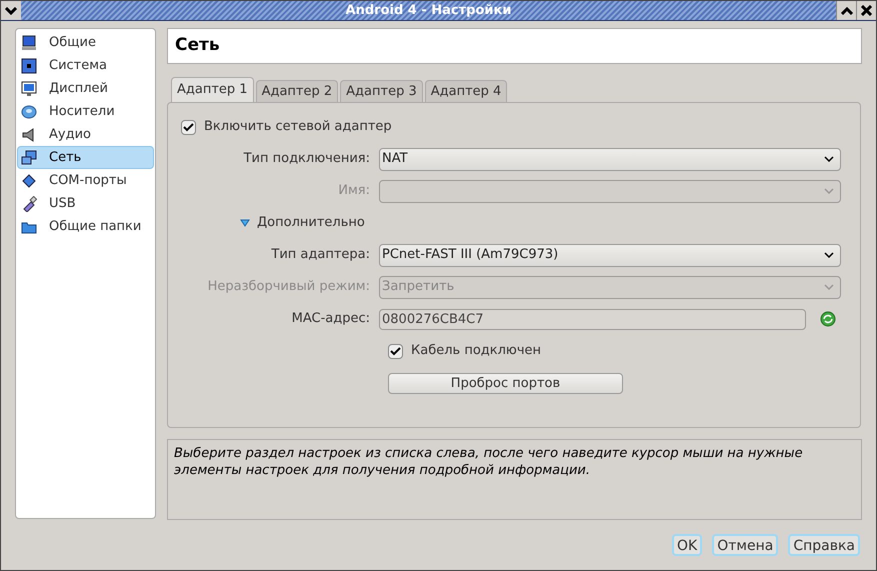  I want to click on page-title: Сеть, so click(197, 46).